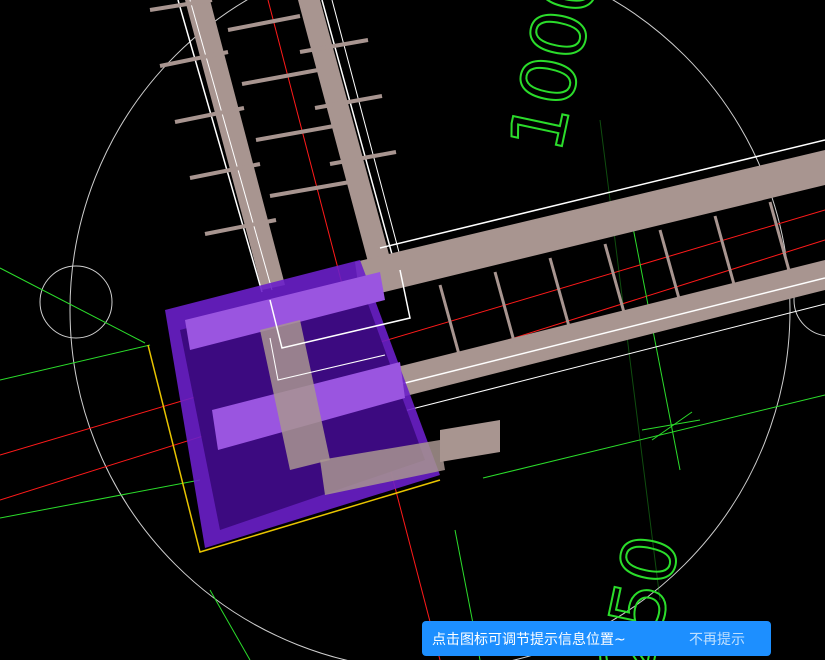 The height and width of the screenshot is (660, 825). Describe the element at coordinates (529, 639) in the screenshot. I see `hint-message: 点击图标可调节提示信息位置~` at that location.